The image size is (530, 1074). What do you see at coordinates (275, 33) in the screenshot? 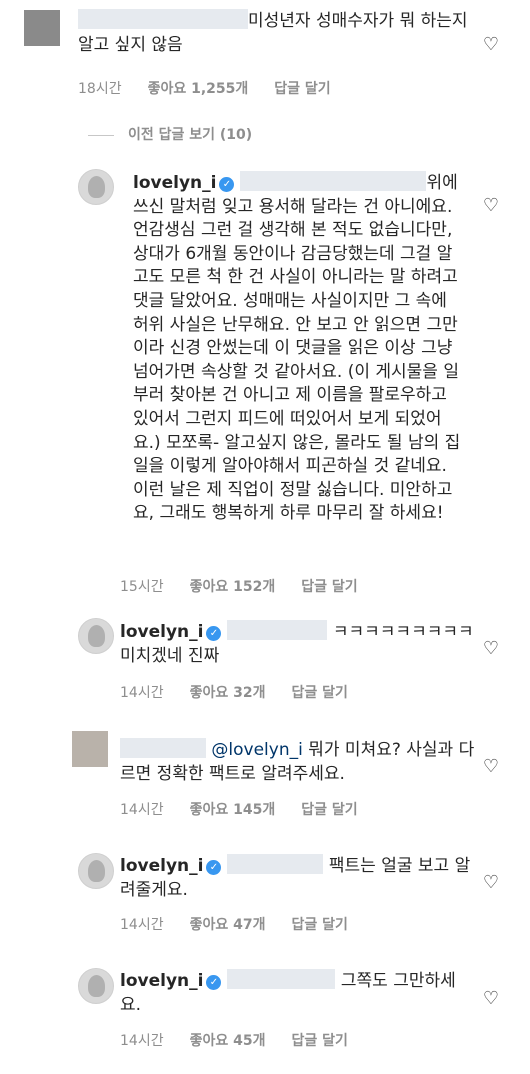
I see `comment-body: 미성년자 성매수자가 뭐 하는지 알고 싶지 않음` at bounding box center [275, 33].